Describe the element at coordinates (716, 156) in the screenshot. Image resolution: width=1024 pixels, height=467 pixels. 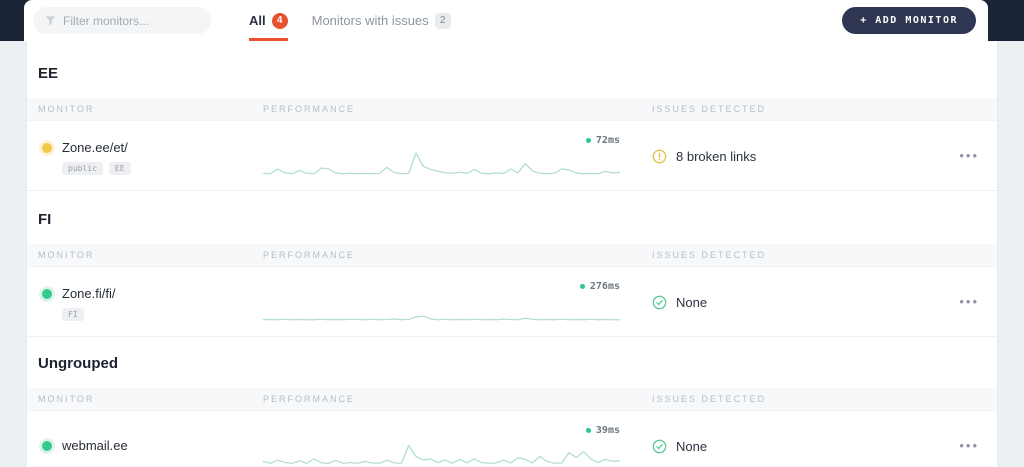
I see `issues-text: 8 broken links` at that location.